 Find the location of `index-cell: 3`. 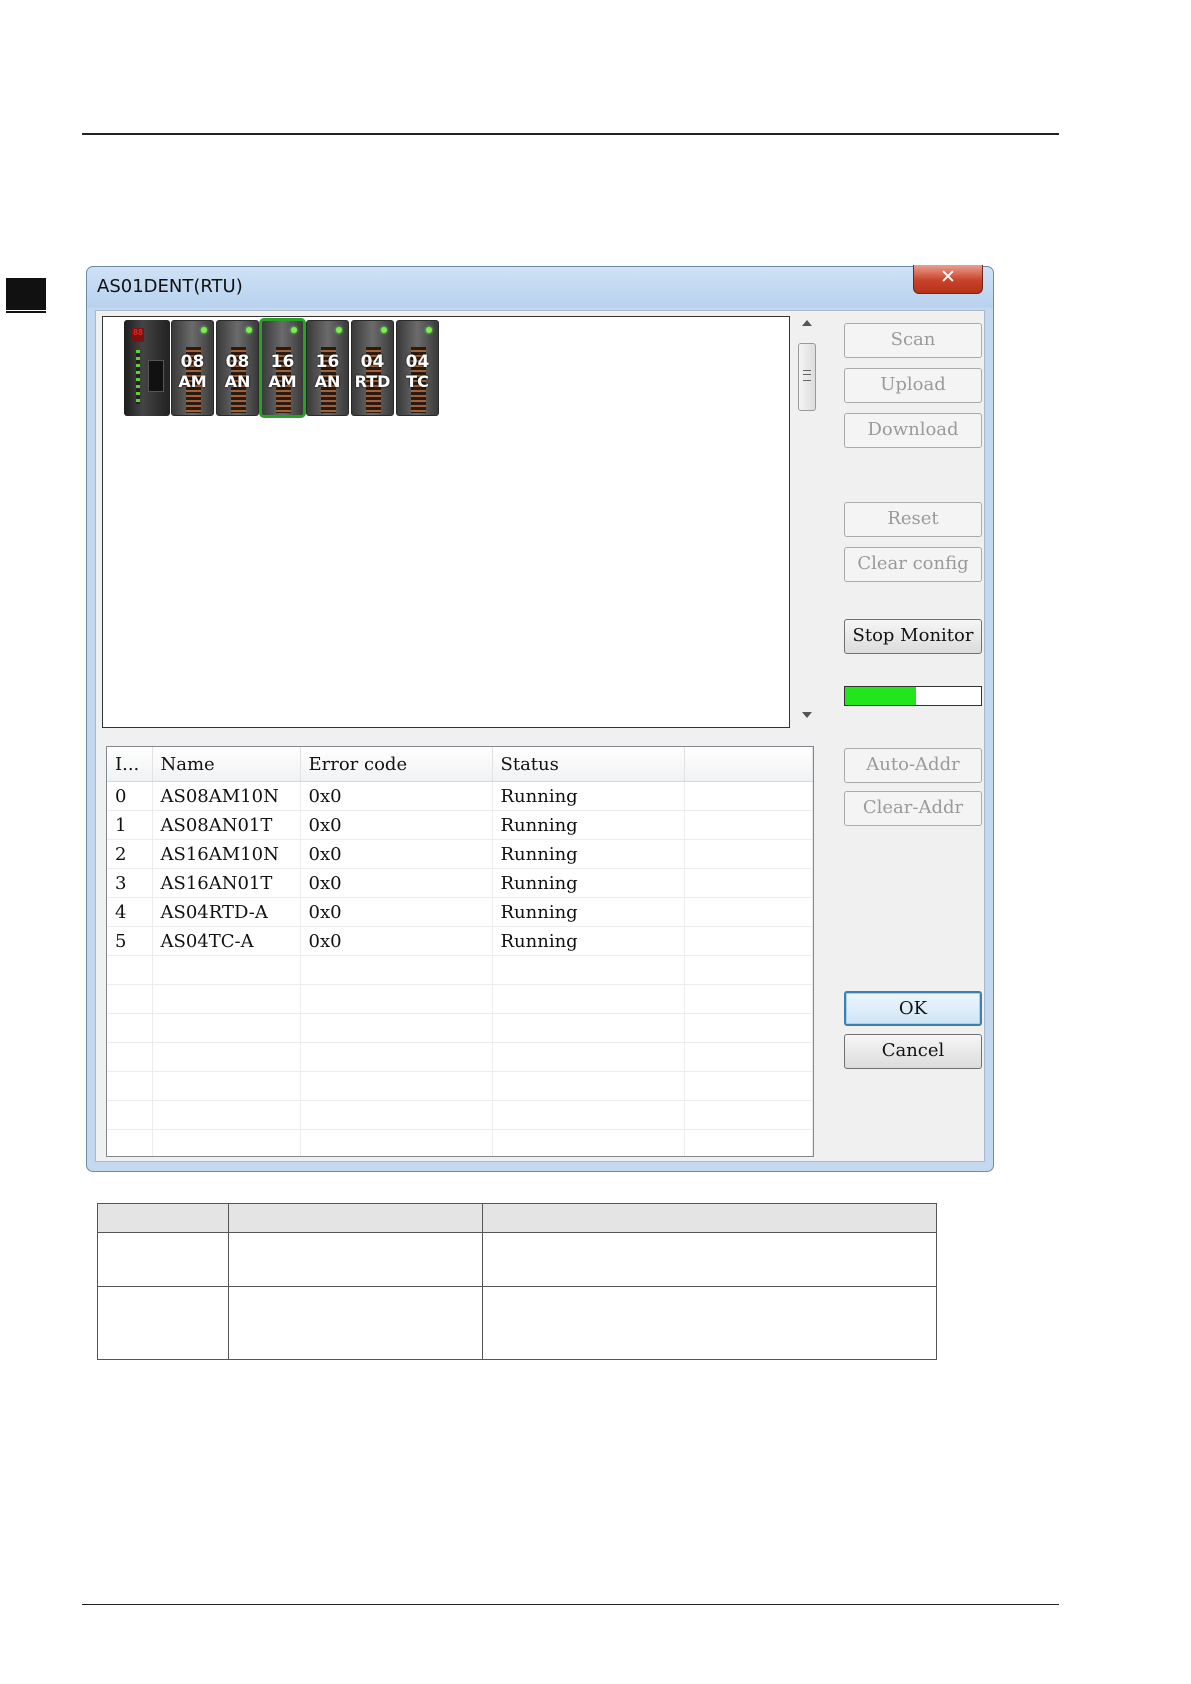

index-cell: 3 is located at coordinates (130, 883).